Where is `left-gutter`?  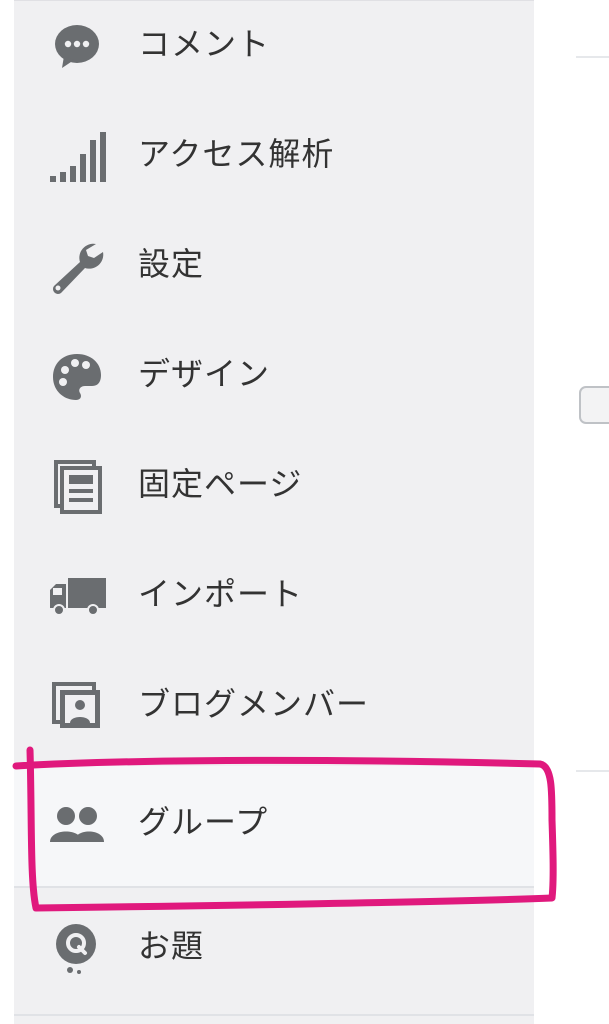 left-gutter is located at coordinates (7, 512).